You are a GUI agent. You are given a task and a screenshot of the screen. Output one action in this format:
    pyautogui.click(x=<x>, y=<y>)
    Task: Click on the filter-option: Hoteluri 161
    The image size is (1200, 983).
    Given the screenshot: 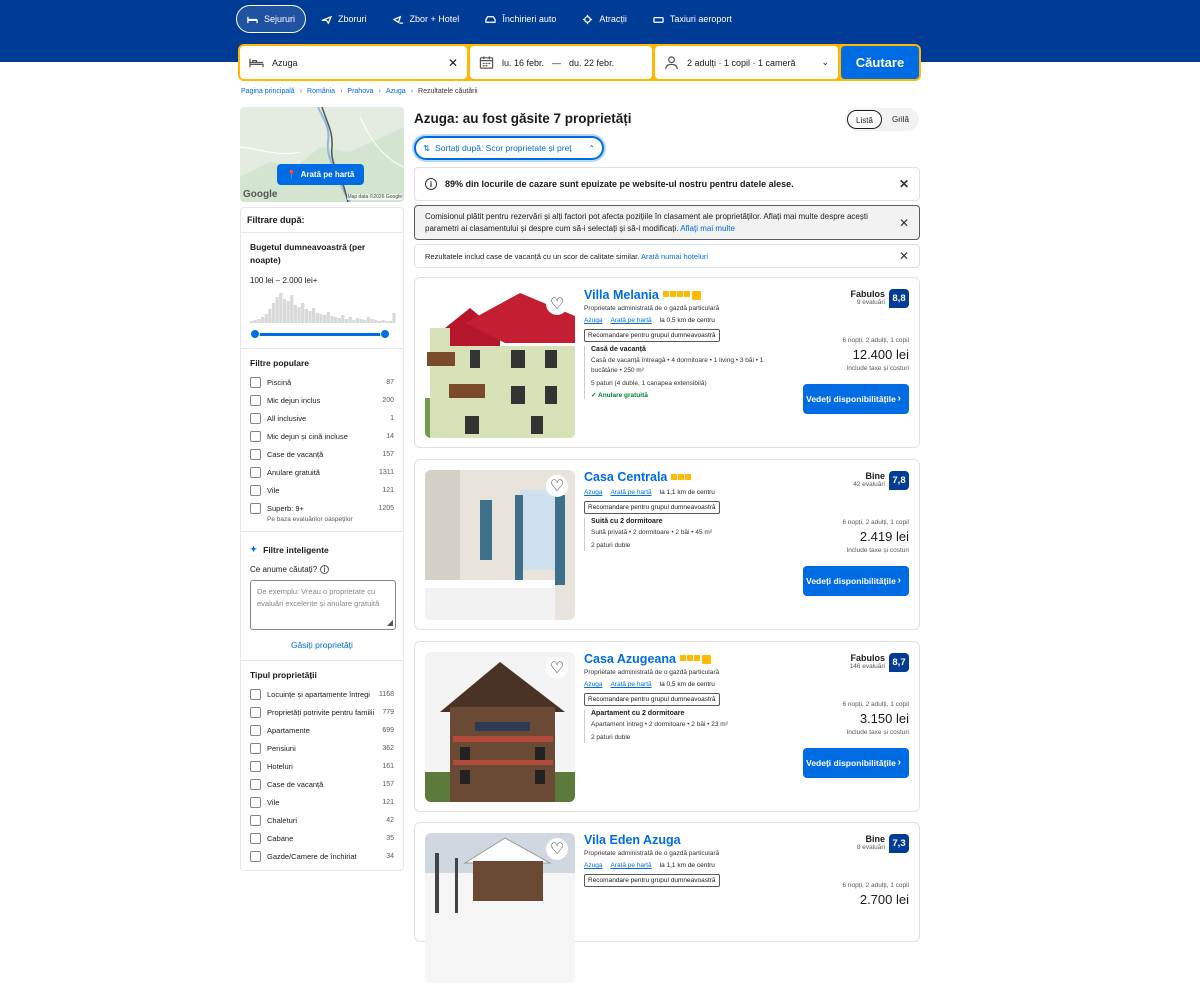 What is the action you would take?
    pyautogui.click(x=322, y=766)
    